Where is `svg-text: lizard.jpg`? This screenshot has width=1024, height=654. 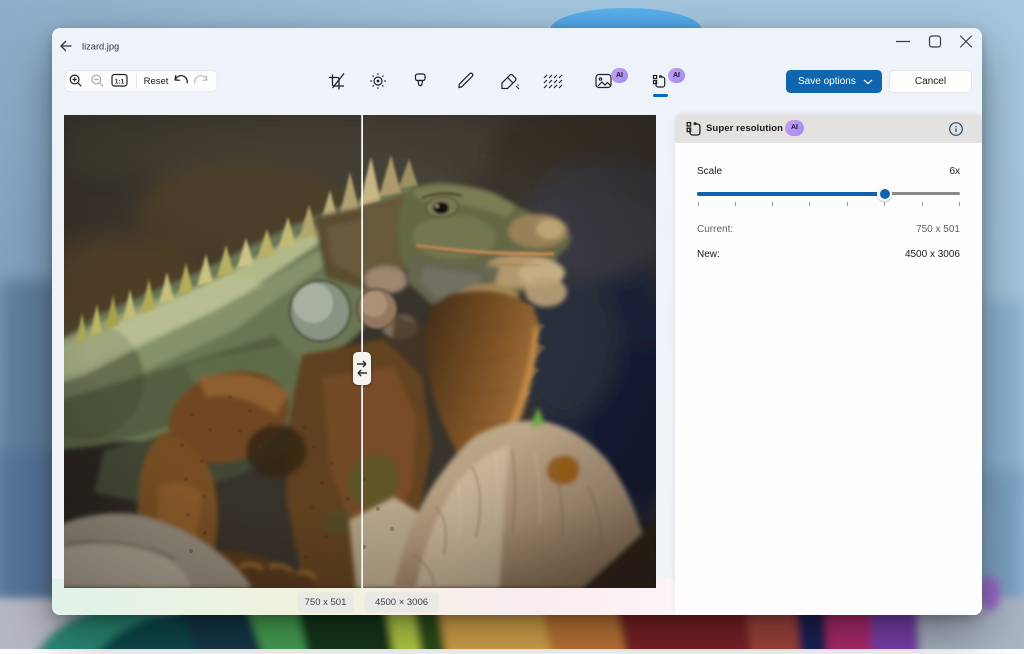 svg-text: lizard.jpg is located at coordinates (100, 46).